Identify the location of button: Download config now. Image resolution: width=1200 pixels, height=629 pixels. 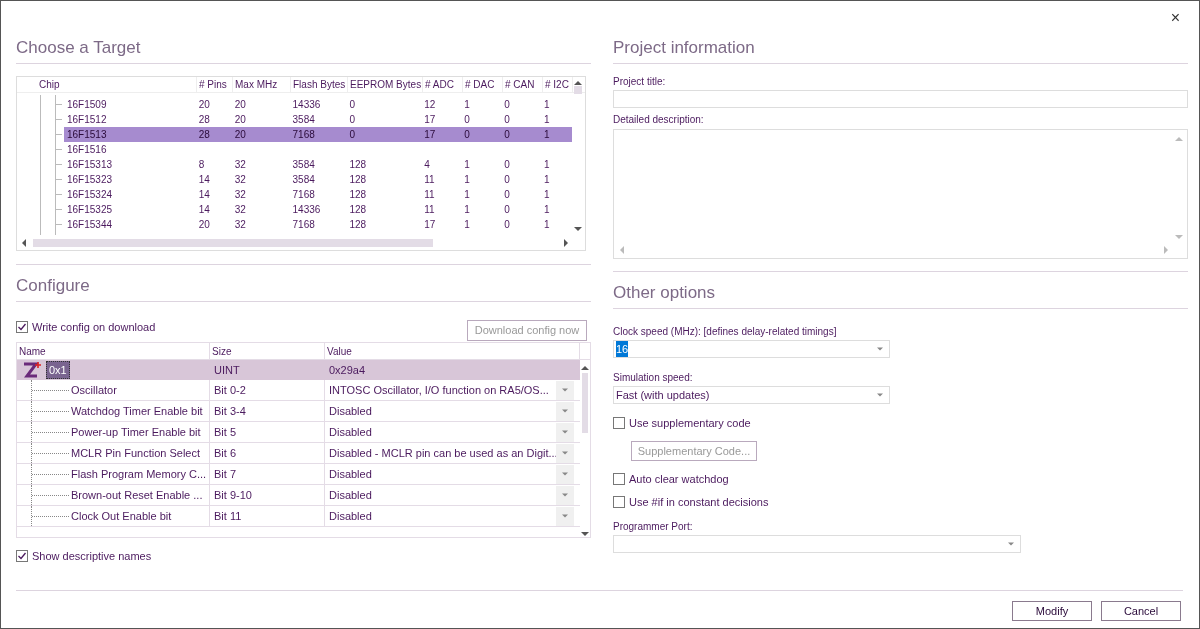
(527, 330).